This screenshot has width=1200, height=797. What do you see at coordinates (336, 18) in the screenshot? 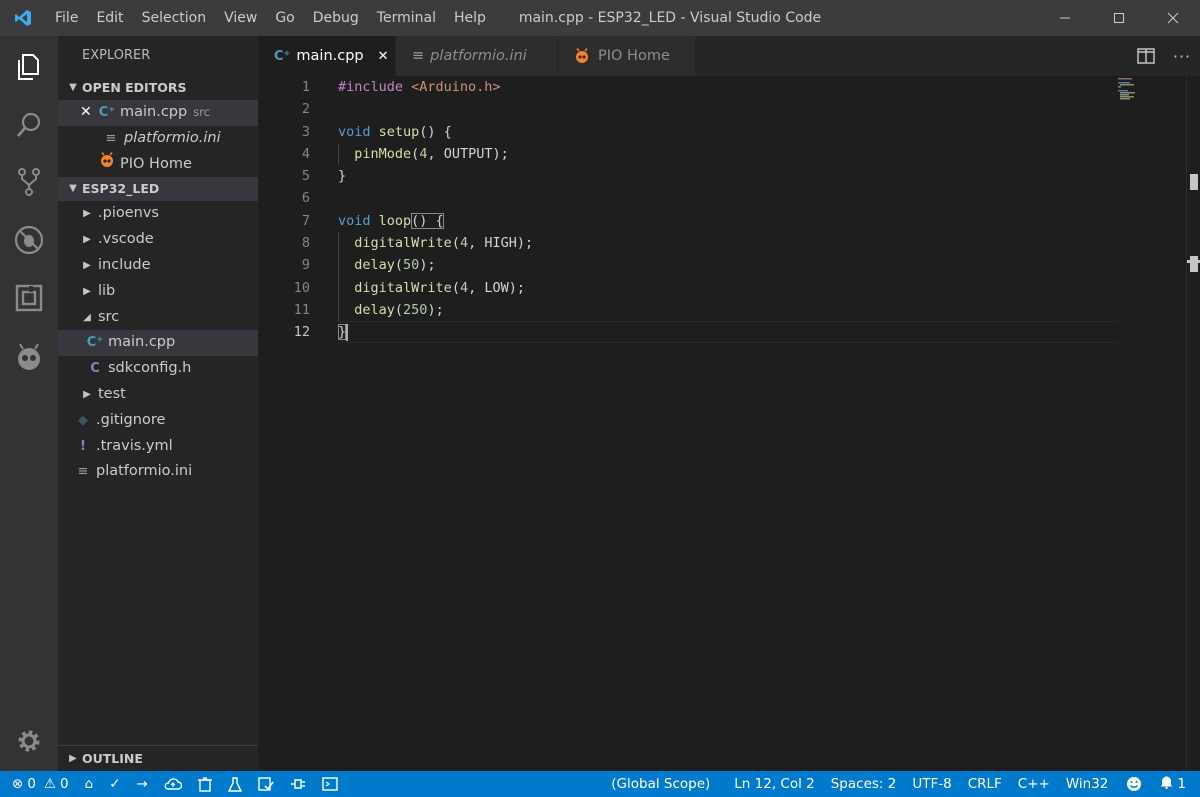
I see `menu-debug: Debug` at bounding box center [336, 18].